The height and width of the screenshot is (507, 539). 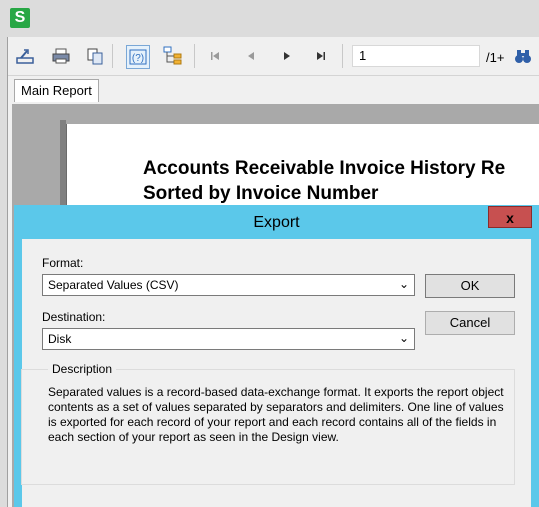 I want to click on window-frame, so click(x=4, y=272).